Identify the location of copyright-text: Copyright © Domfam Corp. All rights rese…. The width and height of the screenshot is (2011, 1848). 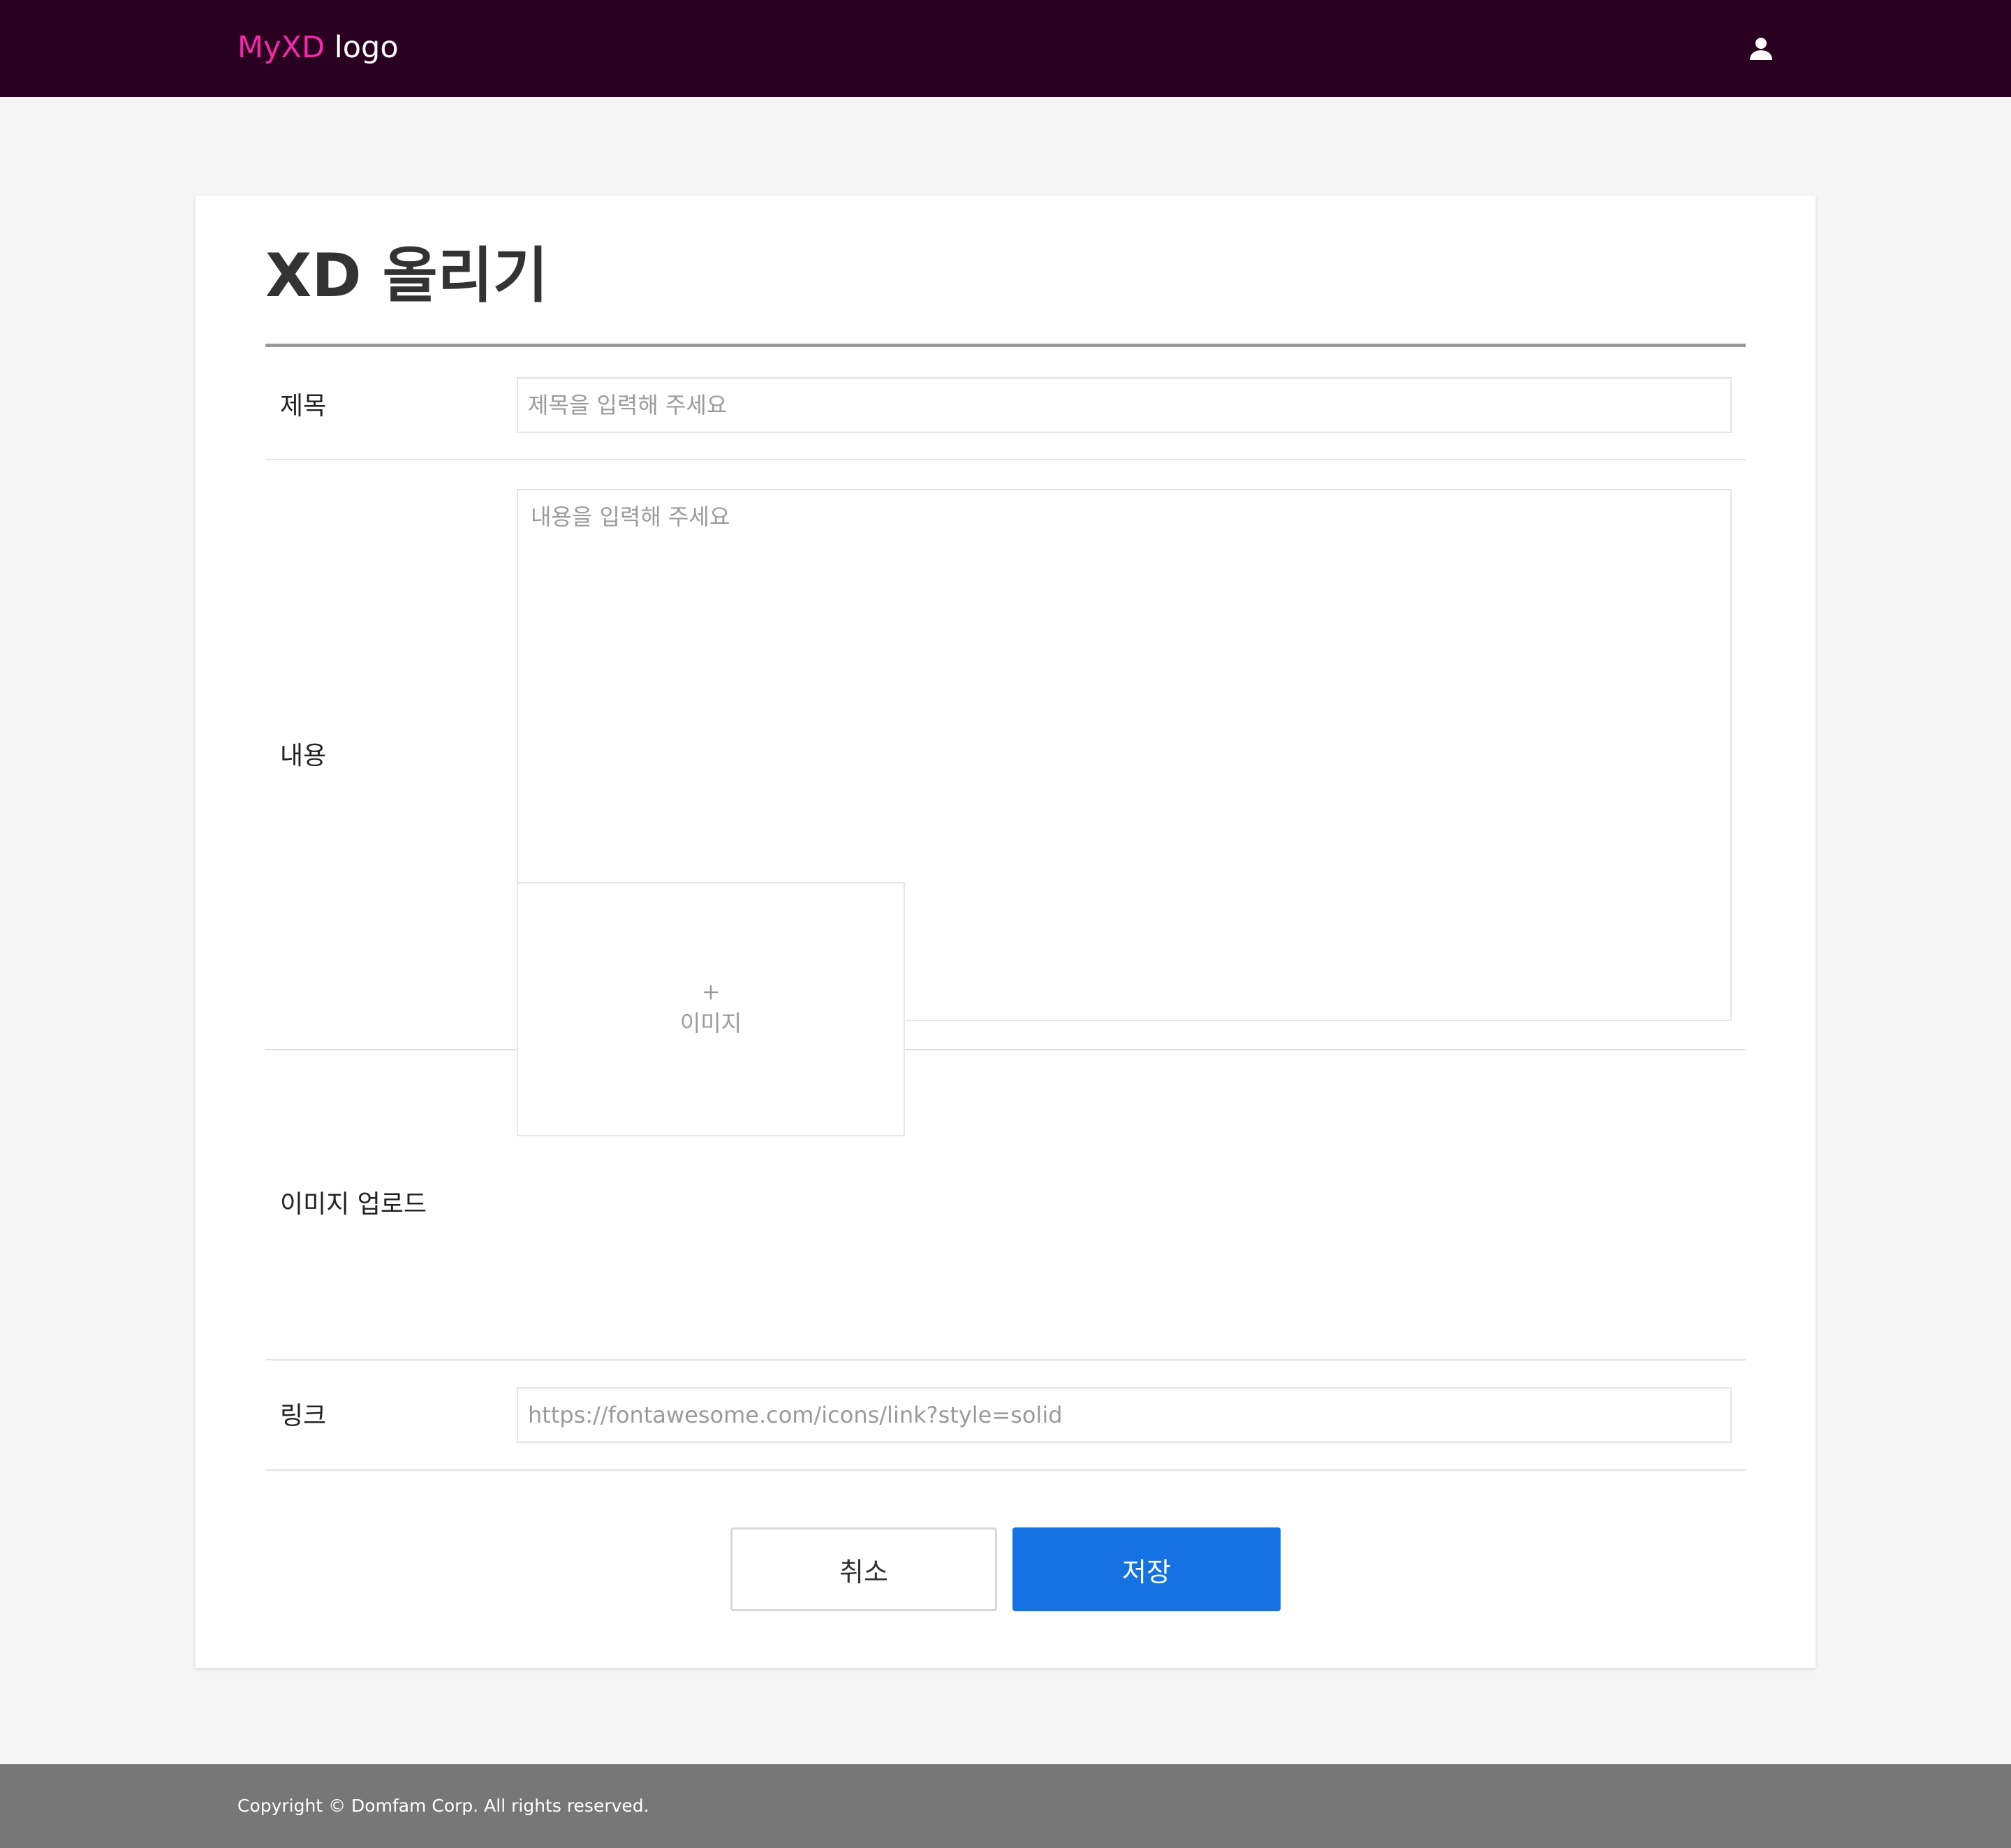
(443, 1806).